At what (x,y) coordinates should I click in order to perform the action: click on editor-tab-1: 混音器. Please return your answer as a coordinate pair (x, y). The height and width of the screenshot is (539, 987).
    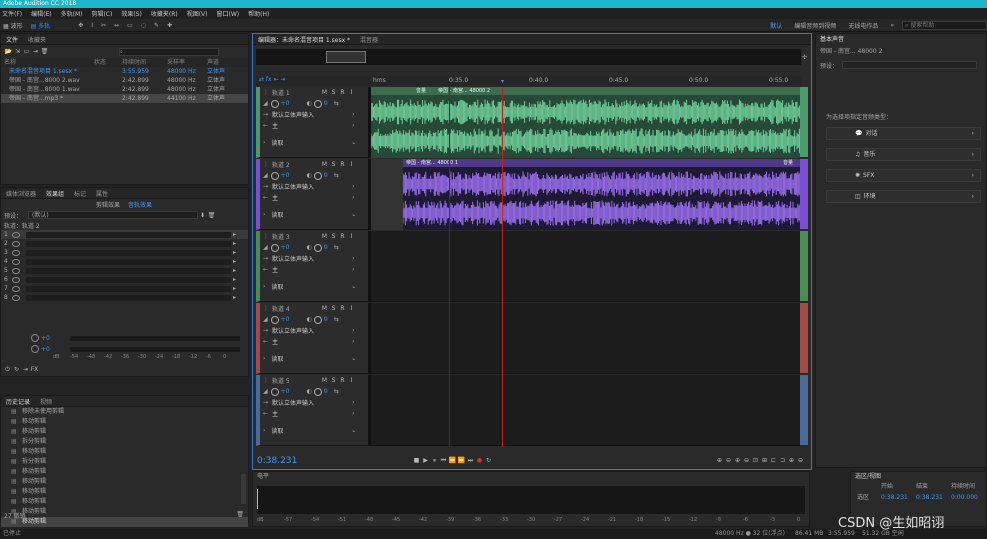
    Looking at the image, I should click on (369, 39).